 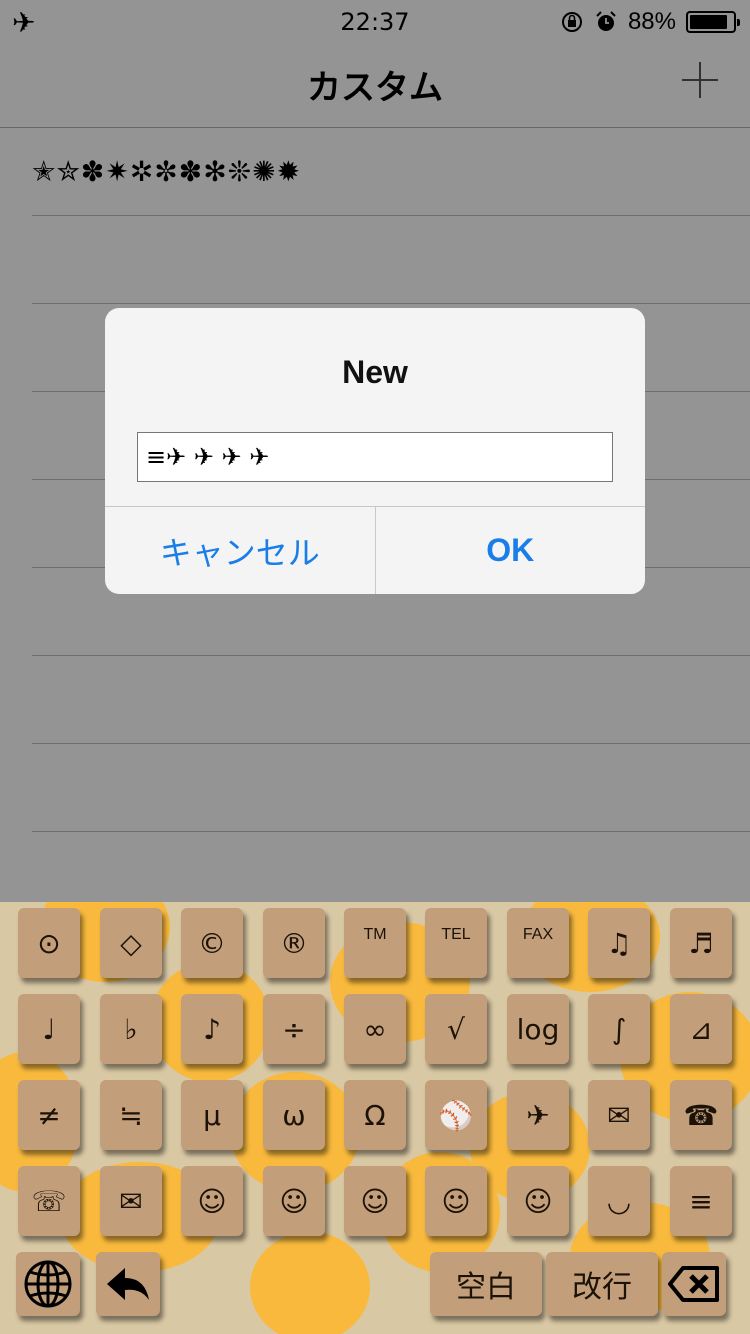 What do you see at coordinates (212, 1115) in the screenshot?
I see `symbol-key: μ` at bounding box center [212, 1115].